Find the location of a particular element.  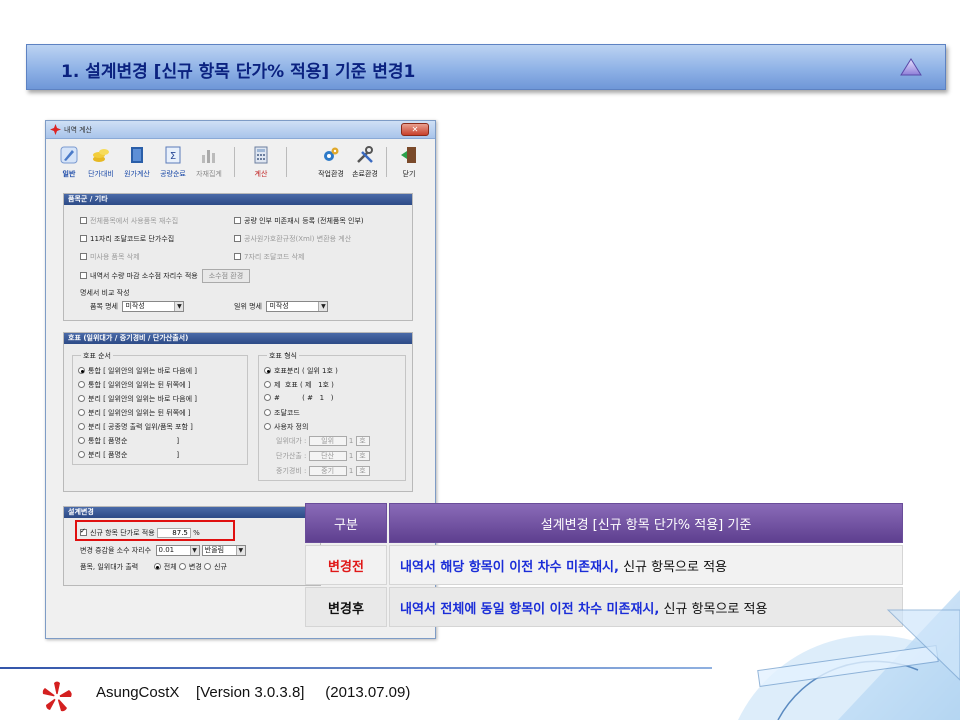

radio-new is located at coordinates (208, 566).